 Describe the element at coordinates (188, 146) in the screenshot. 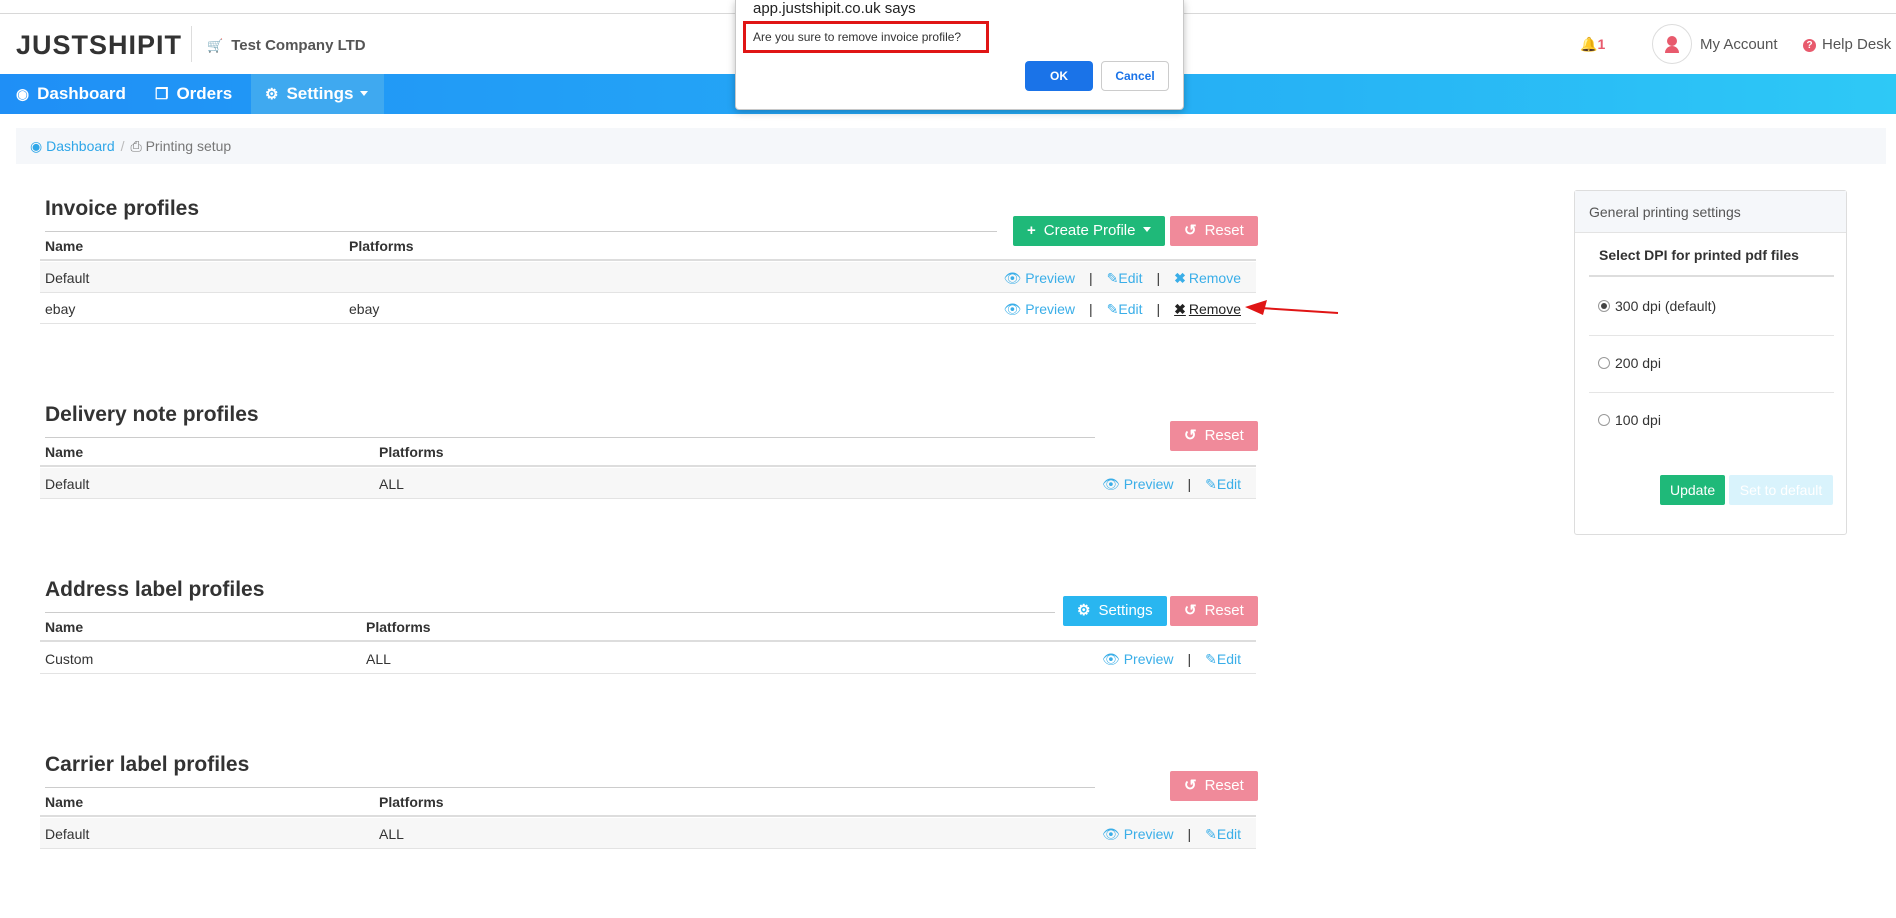

I see `breadcrumb-current-label: Printing setup` at that location.